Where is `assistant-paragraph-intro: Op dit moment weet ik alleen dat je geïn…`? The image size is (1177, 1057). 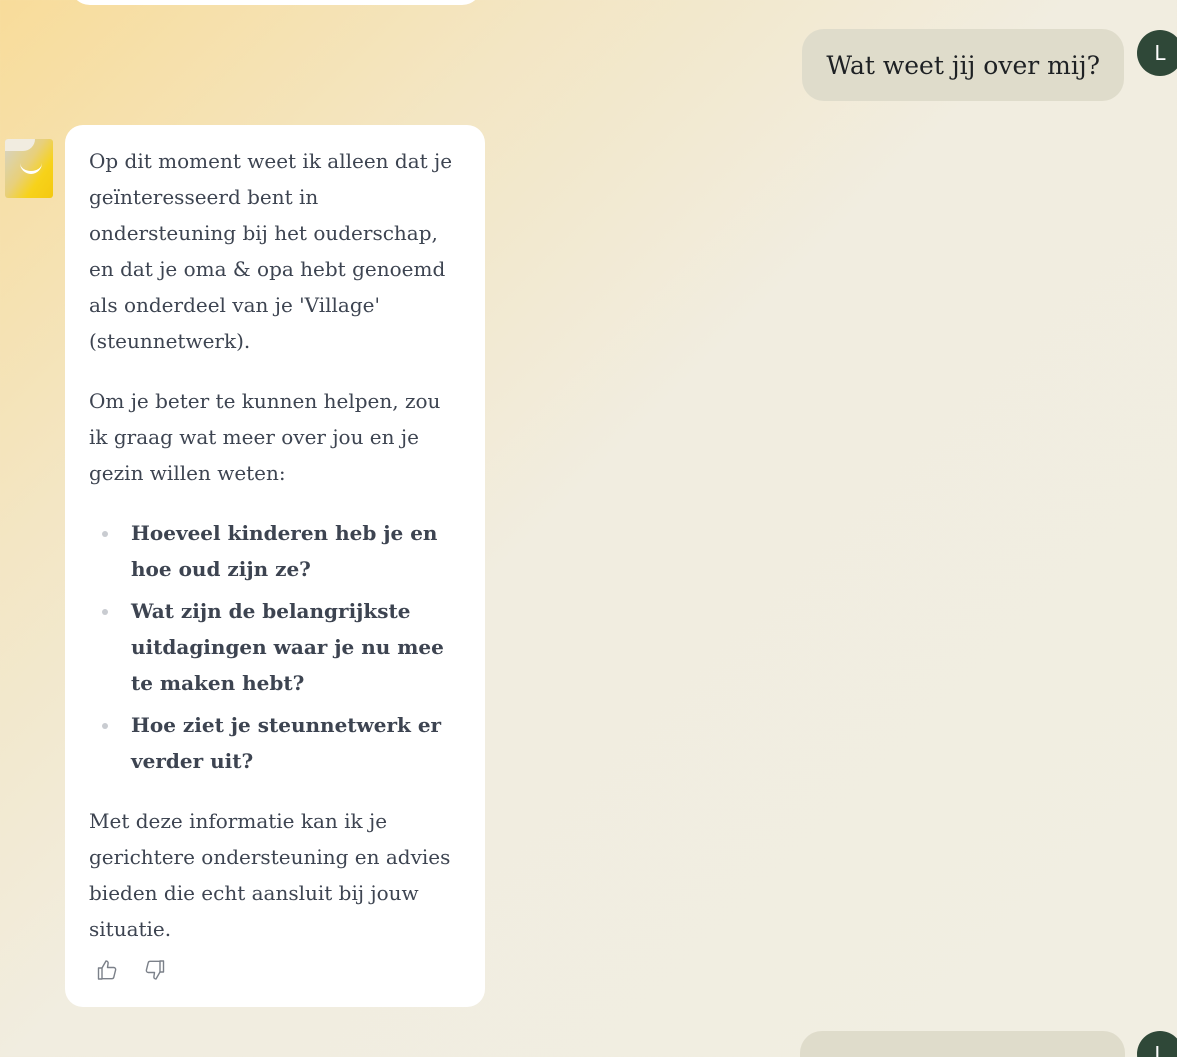 assistant-paragraph-intro: Op dit moment weet ik alleen dat je geïn… is located at coordinates (271, 251).